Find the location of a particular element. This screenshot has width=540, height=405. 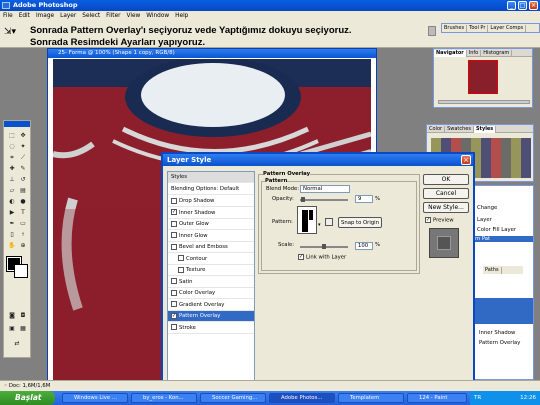

lasso-tool-icon: ◌ is located at coordinates (12, 146).